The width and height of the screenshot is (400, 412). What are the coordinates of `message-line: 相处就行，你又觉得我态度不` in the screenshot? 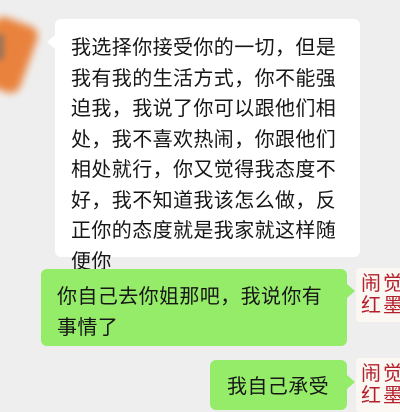 It's located at (204, 169).